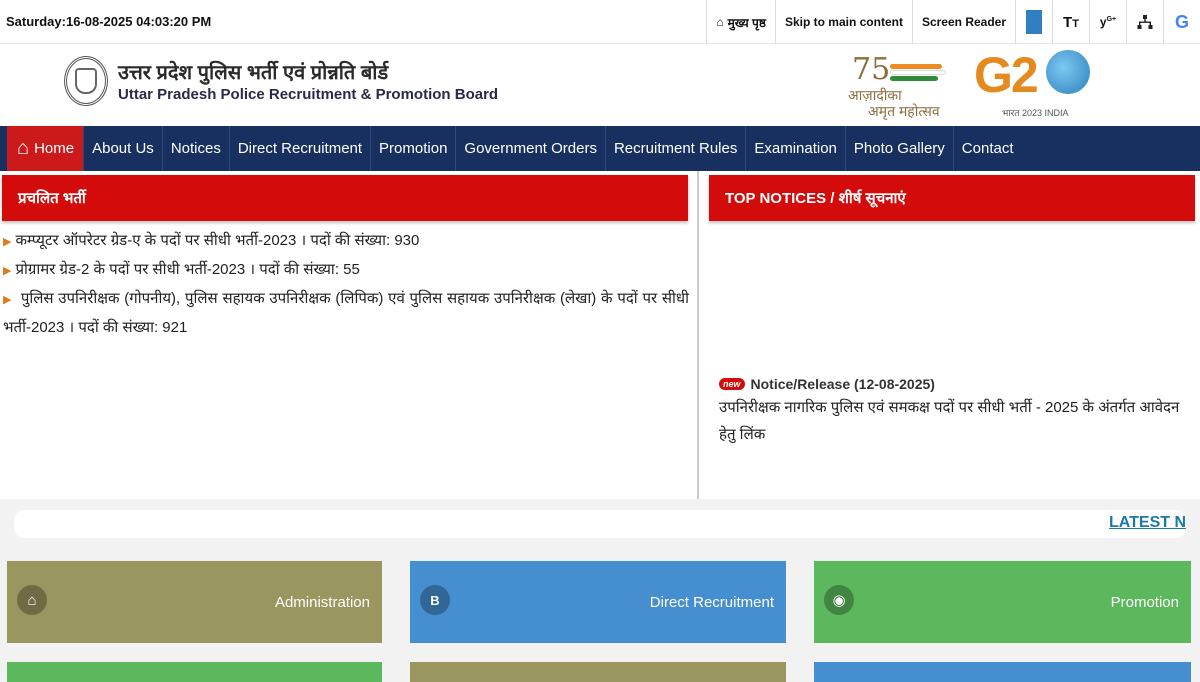 Image resolution: width=1200 pixels, height=682 pixels. I want to click on g20-subtitle: भारत 2023 INDIA, so click(1035, 113).